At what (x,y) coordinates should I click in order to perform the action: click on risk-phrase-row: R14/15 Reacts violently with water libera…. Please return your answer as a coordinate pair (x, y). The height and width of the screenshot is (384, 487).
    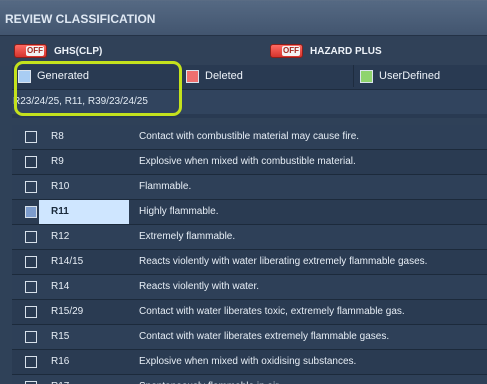
    Looking at the image, I should click on (249, 262).